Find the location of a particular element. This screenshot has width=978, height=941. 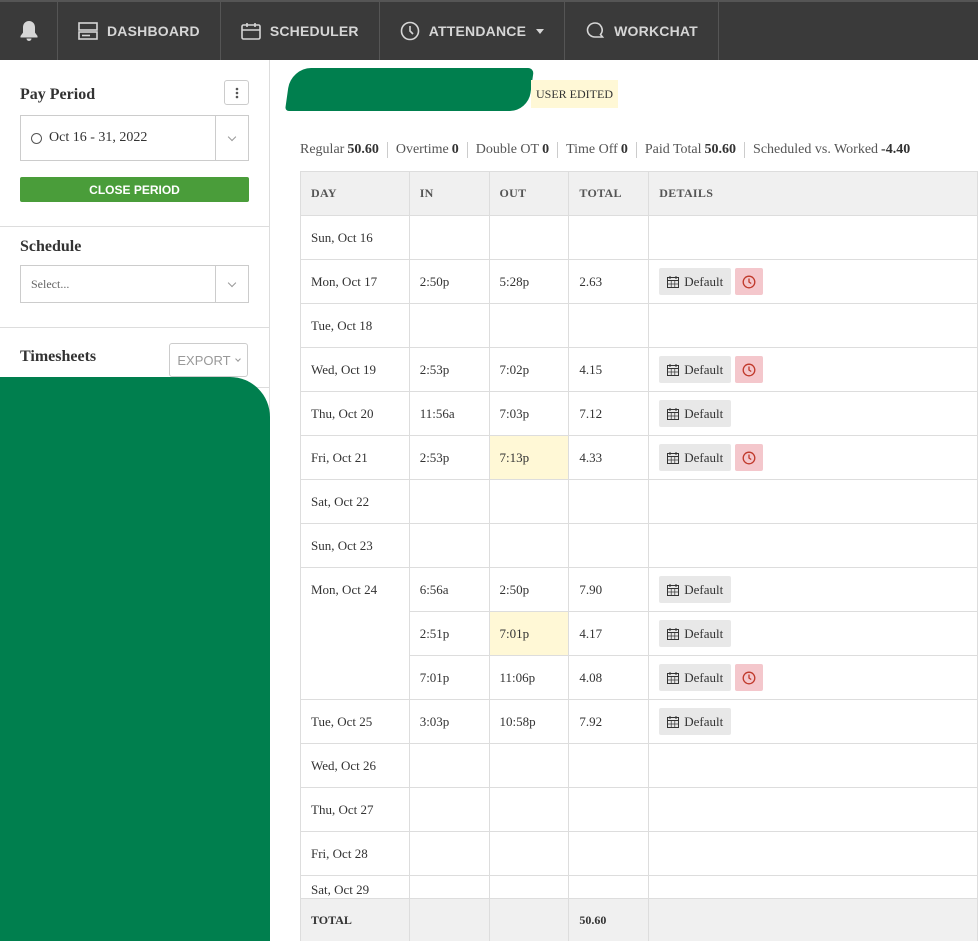

clock-out-cell: 7:03p is located at coordinates (529, 413).